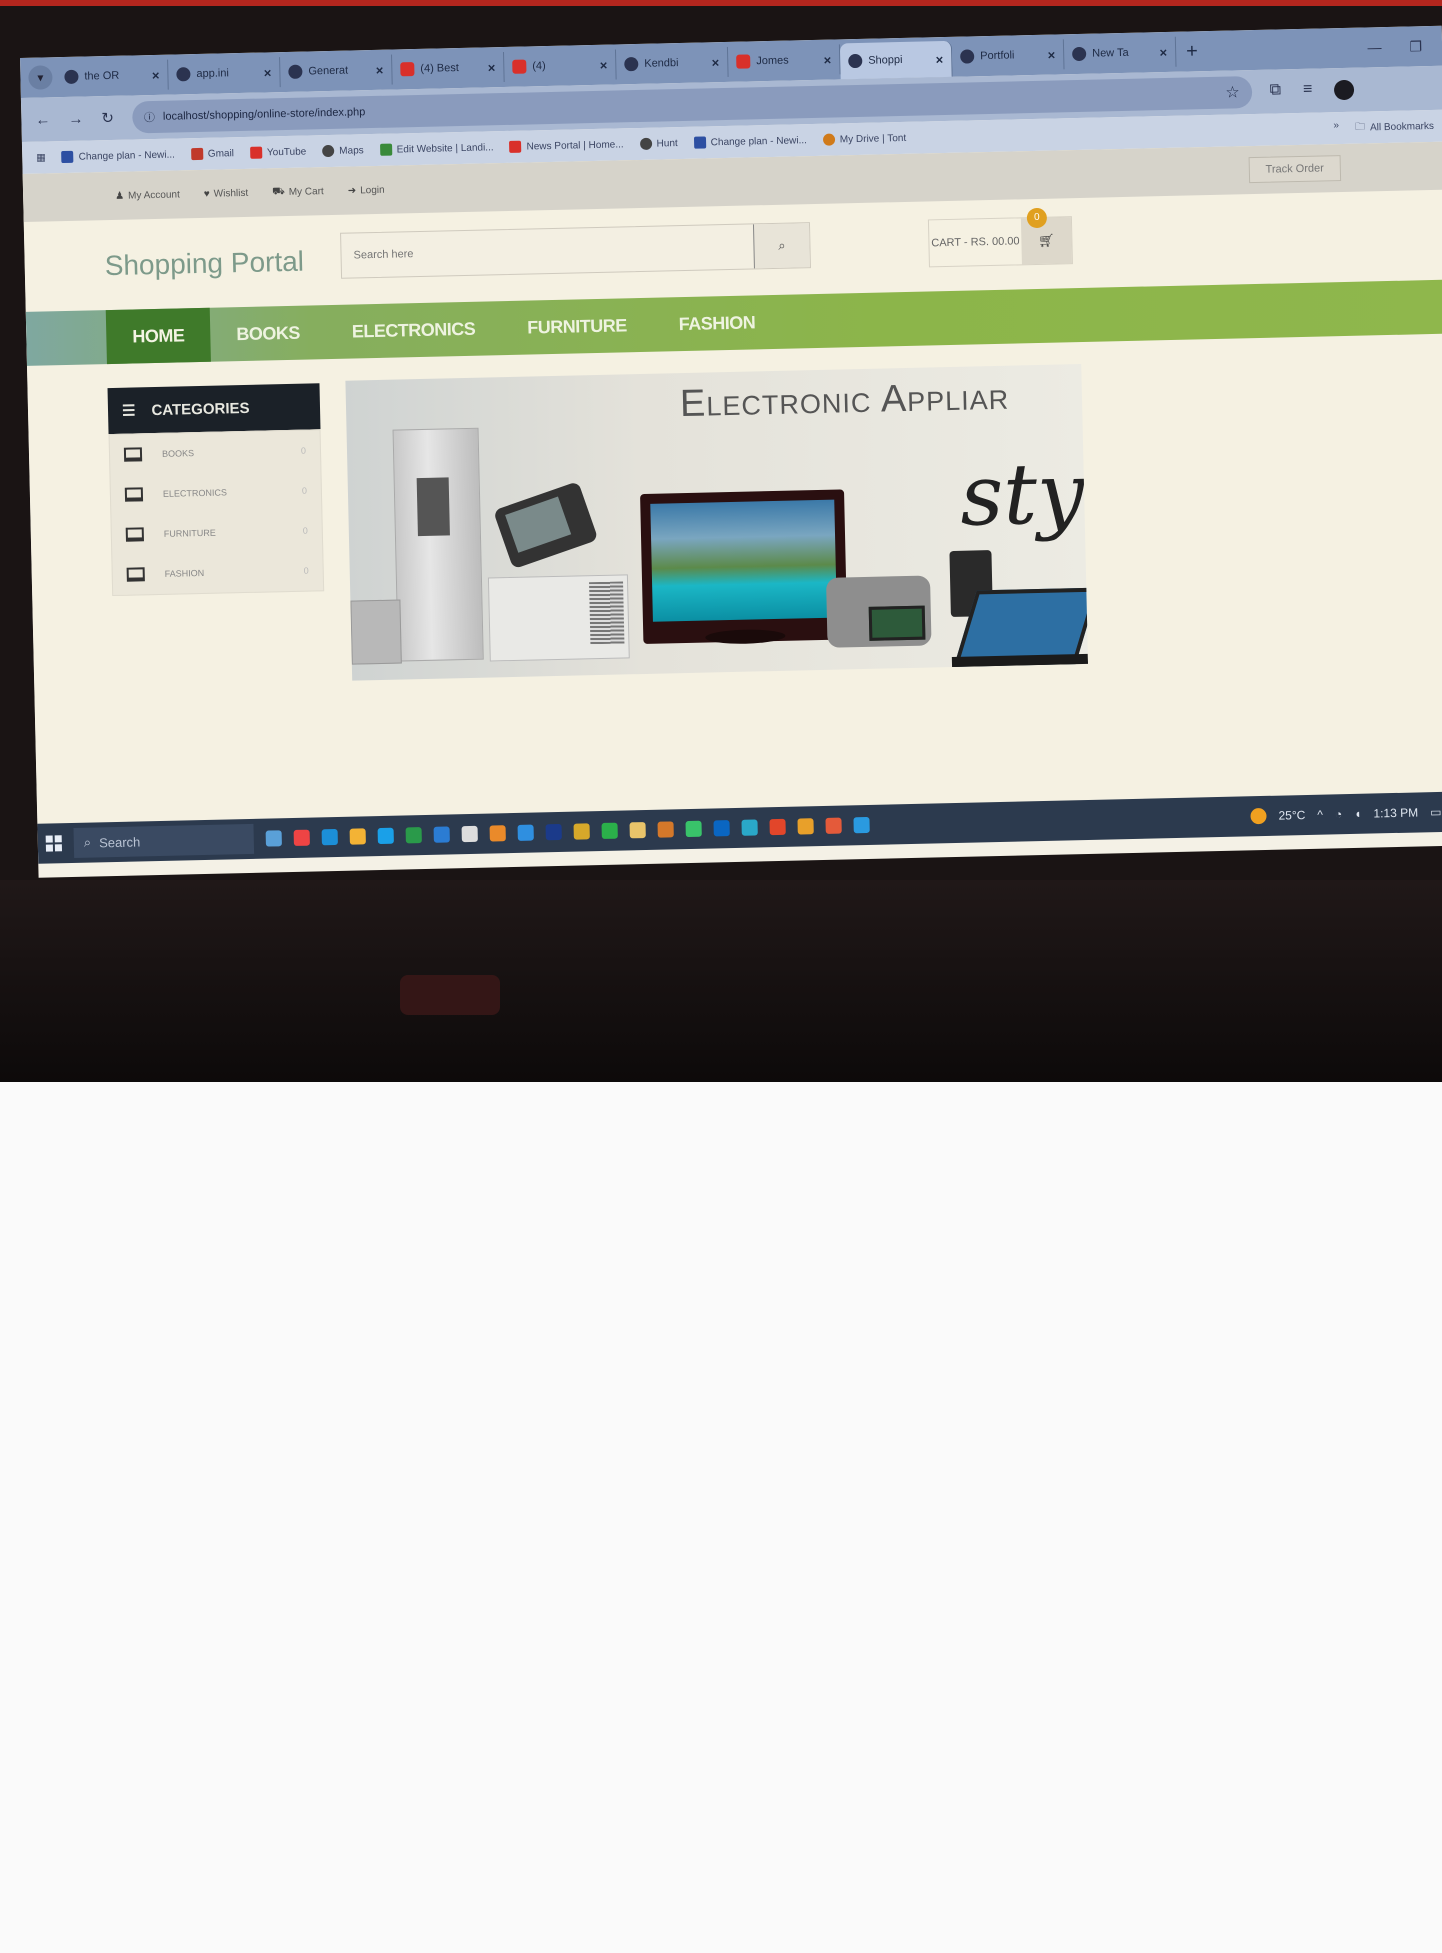 The width and height of the screenshot is (1442, 1953). I want to click on nav-home: HOME, so click(158, 336).